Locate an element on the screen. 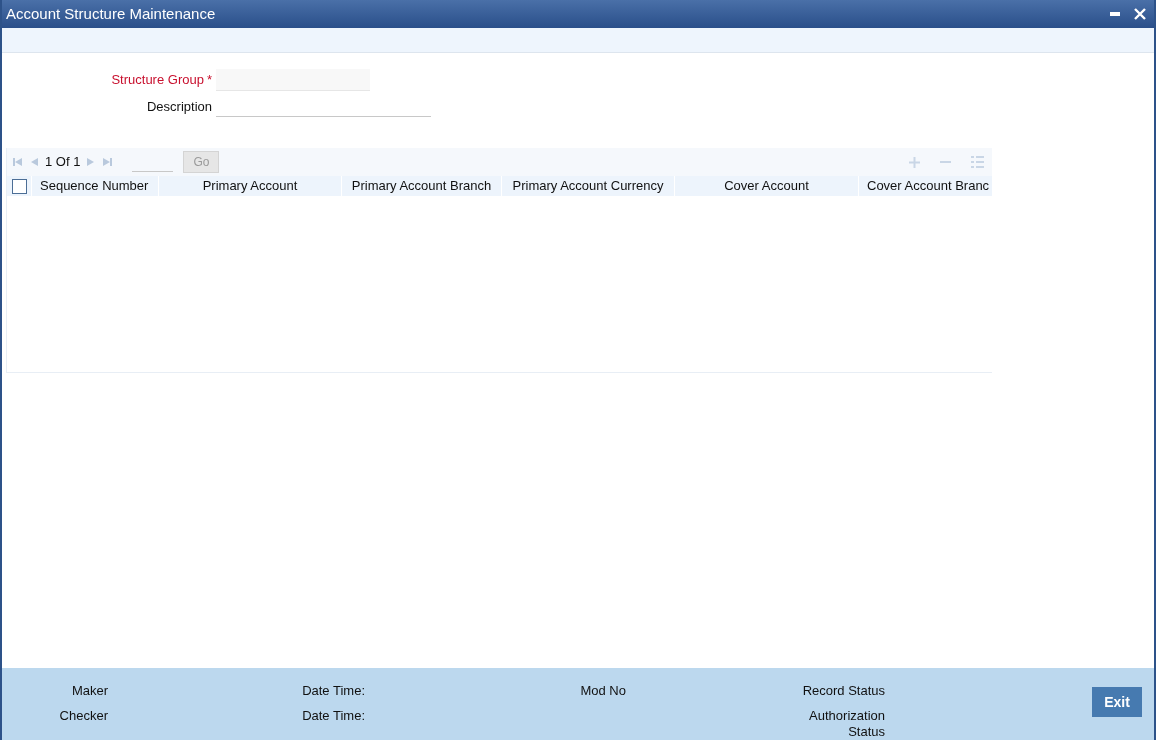  field-label: Description is located at coordinates (179, 107).